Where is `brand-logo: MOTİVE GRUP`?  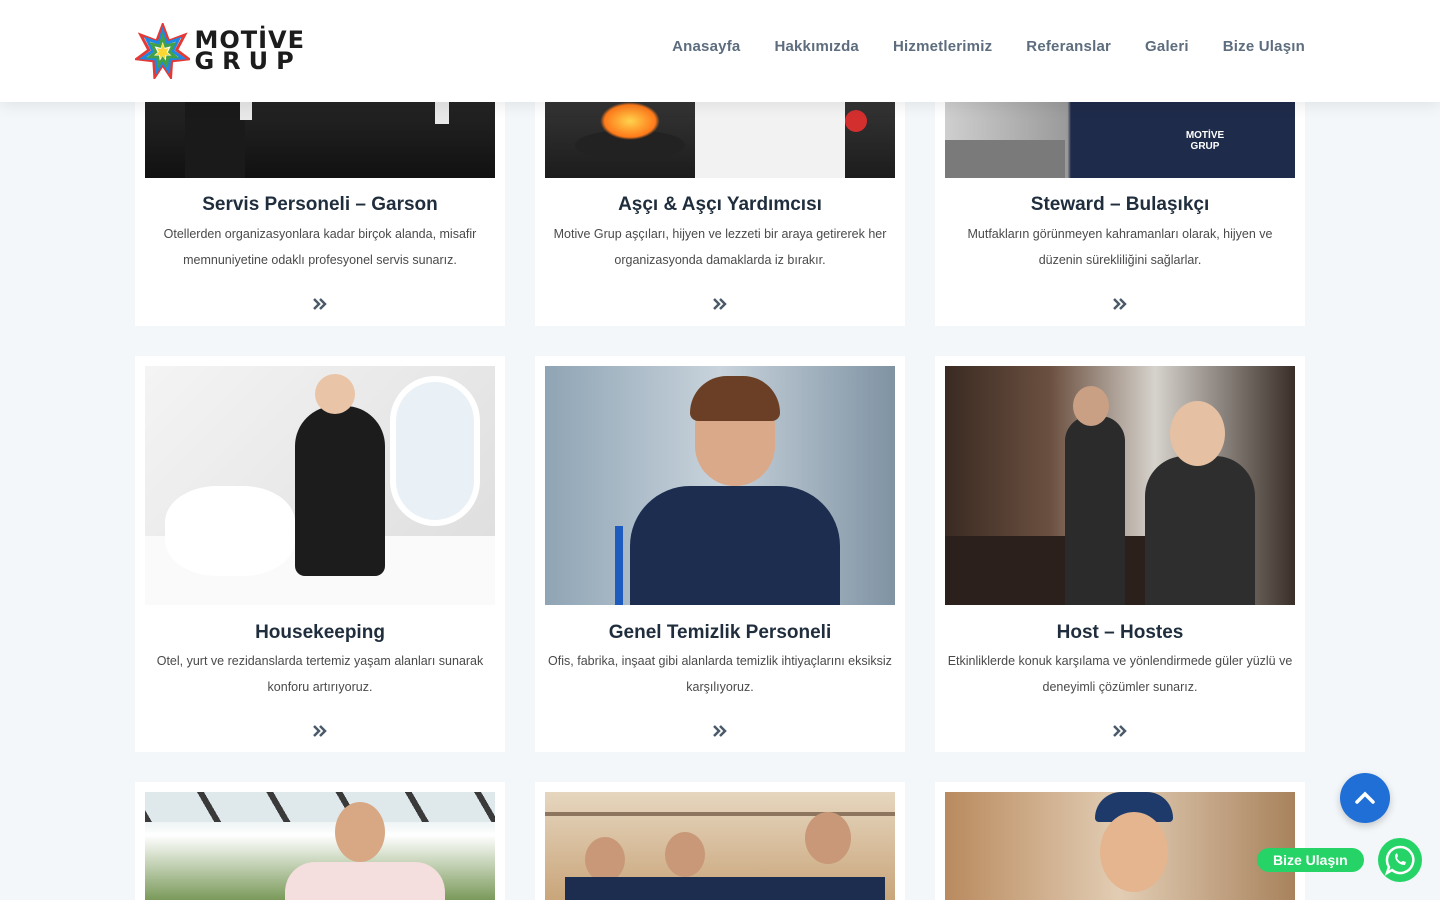
brand-logo: MOTİVE GRUP is located at coordinates (220, 51).